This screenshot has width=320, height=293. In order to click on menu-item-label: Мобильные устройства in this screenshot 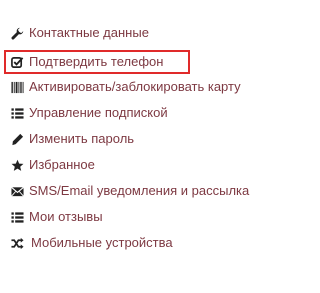, I will do `click(102, 242)`.